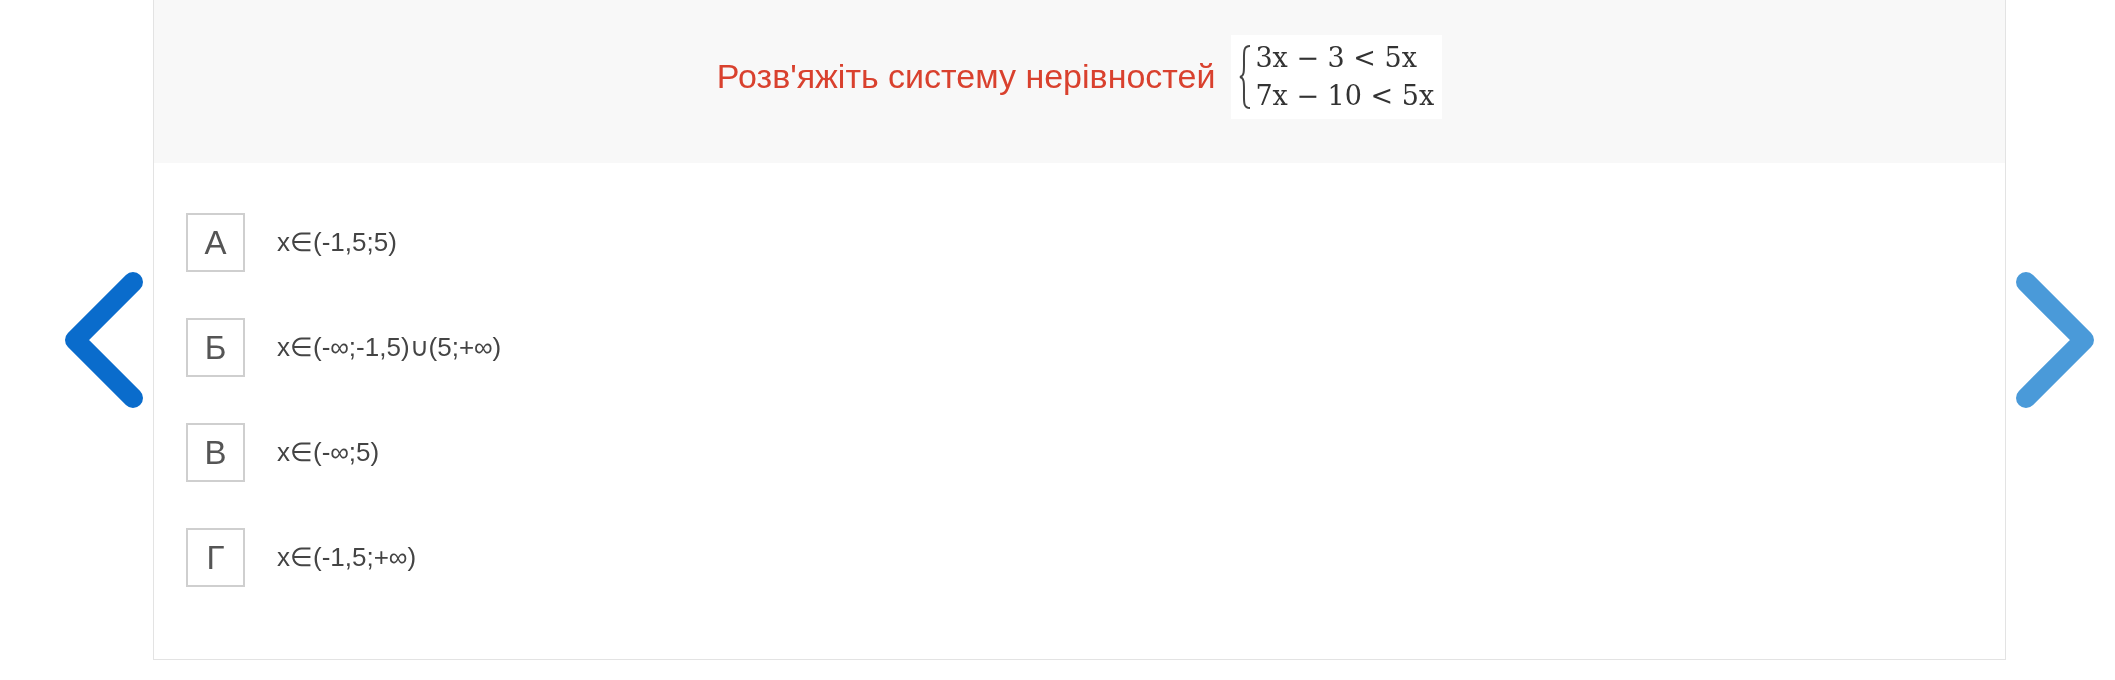 Image resolution: width=2115 pixels, height=680 pixels. Describe the element at coordinates (2056, 340) in the screenshot. I see `chevron-right-icon` at that location.